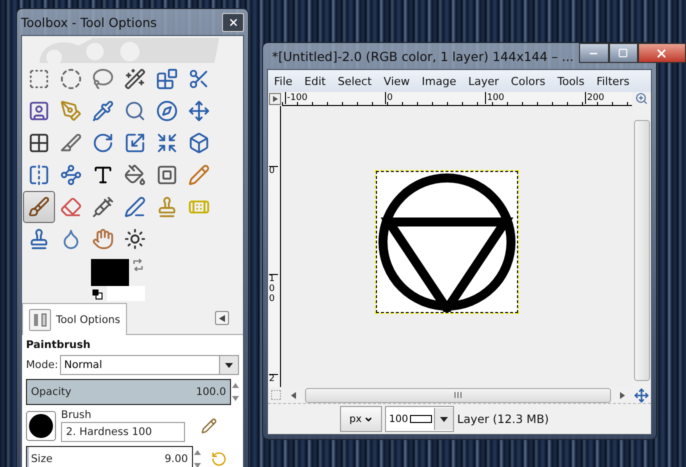 The image size is (686, 467). I want to click on letter-icon, so click(103, 175).